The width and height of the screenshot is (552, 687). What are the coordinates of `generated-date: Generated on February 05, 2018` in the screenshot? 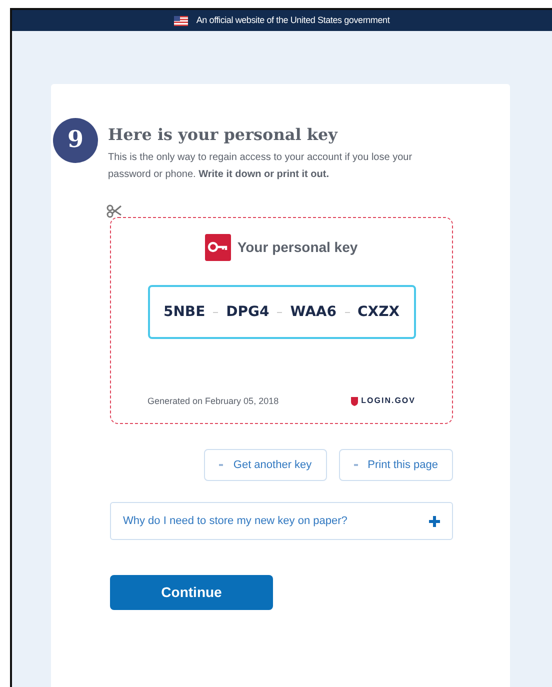 It's located at (213, 401).